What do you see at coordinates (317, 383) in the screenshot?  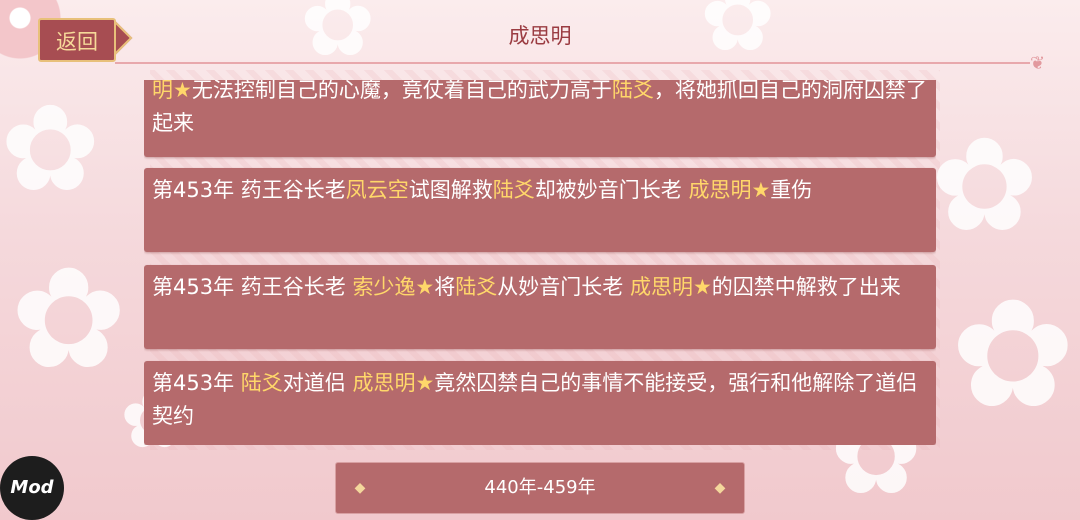 I see `event-text: 对道侣` at bounding box center [317, 383].